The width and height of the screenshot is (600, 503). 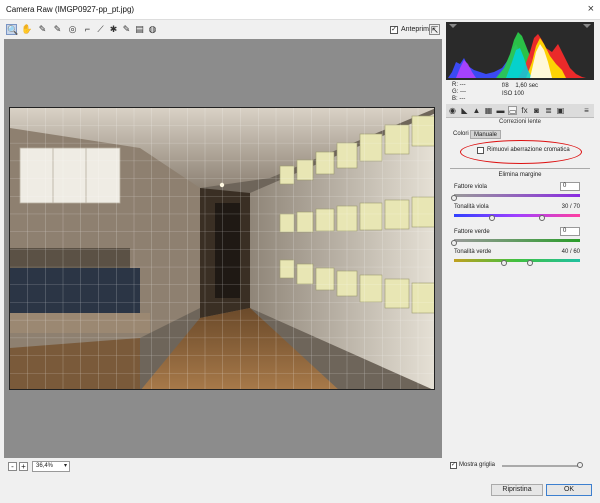 I want to click on adjustment-brush-icon: ✎, so click(x=126, y=29).